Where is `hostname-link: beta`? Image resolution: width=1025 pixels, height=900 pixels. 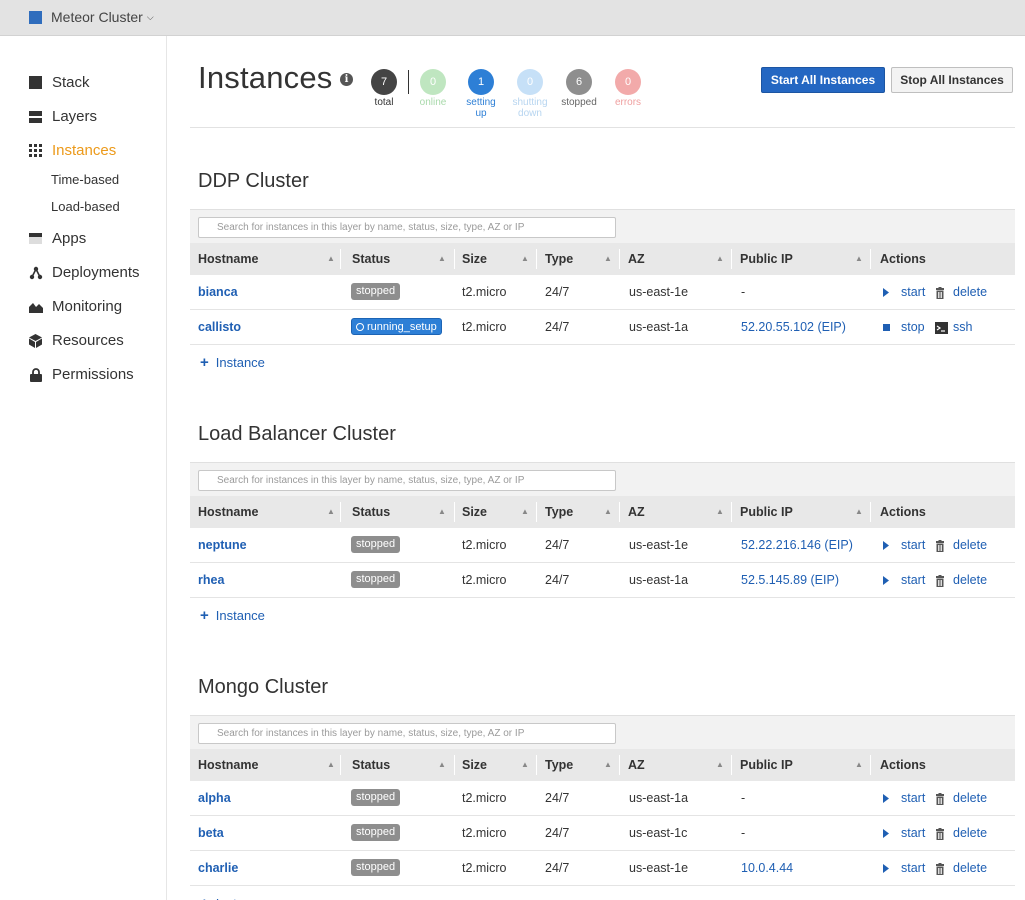
hostname-link: beta is located at coordinates (211, 833).